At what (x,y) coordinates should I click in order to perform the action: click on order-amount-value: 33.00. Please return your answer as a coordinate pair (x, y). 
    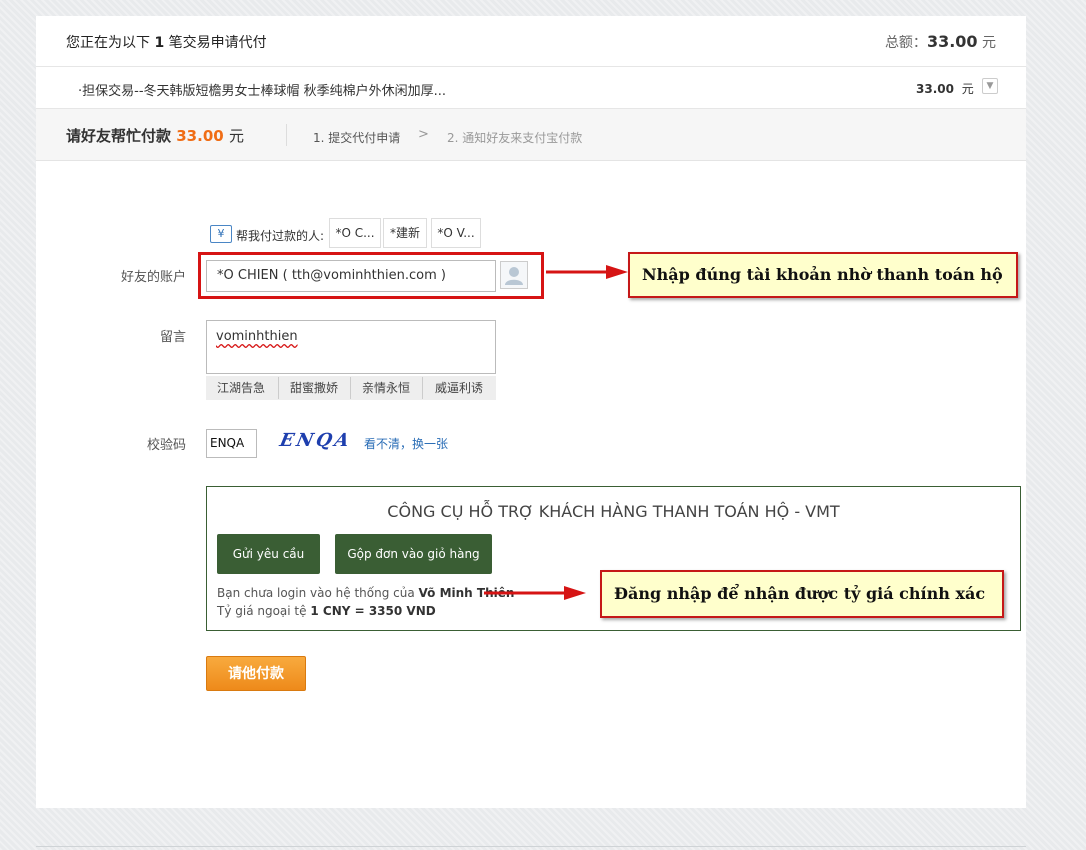
    Looking at the image, I should click on (935, 89).